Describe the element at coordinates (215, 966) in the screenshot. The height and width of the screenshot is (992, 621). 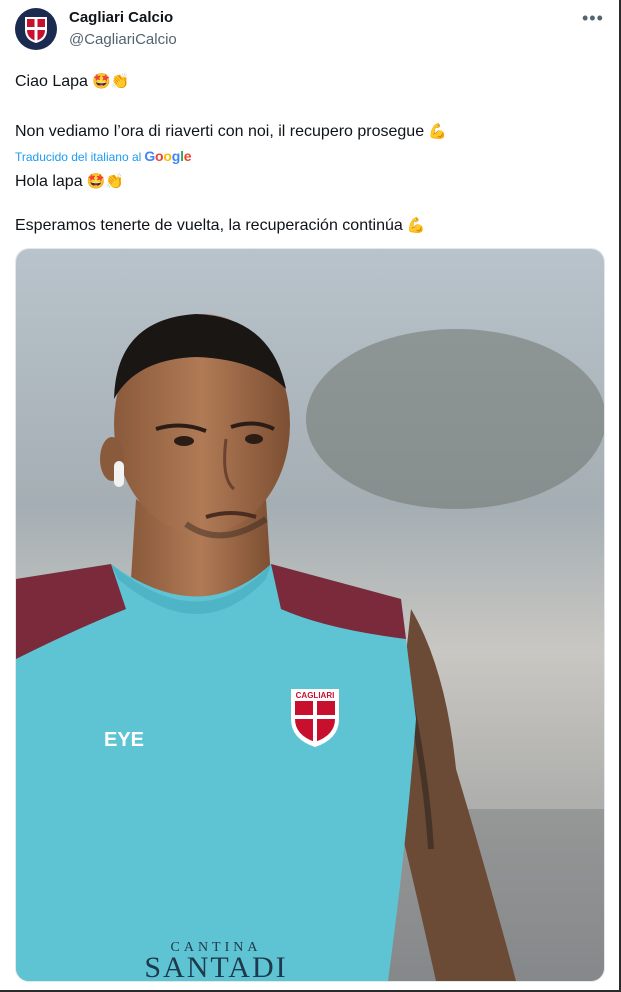
I see `sponsor-bottom-text: SANTADI` at that location.